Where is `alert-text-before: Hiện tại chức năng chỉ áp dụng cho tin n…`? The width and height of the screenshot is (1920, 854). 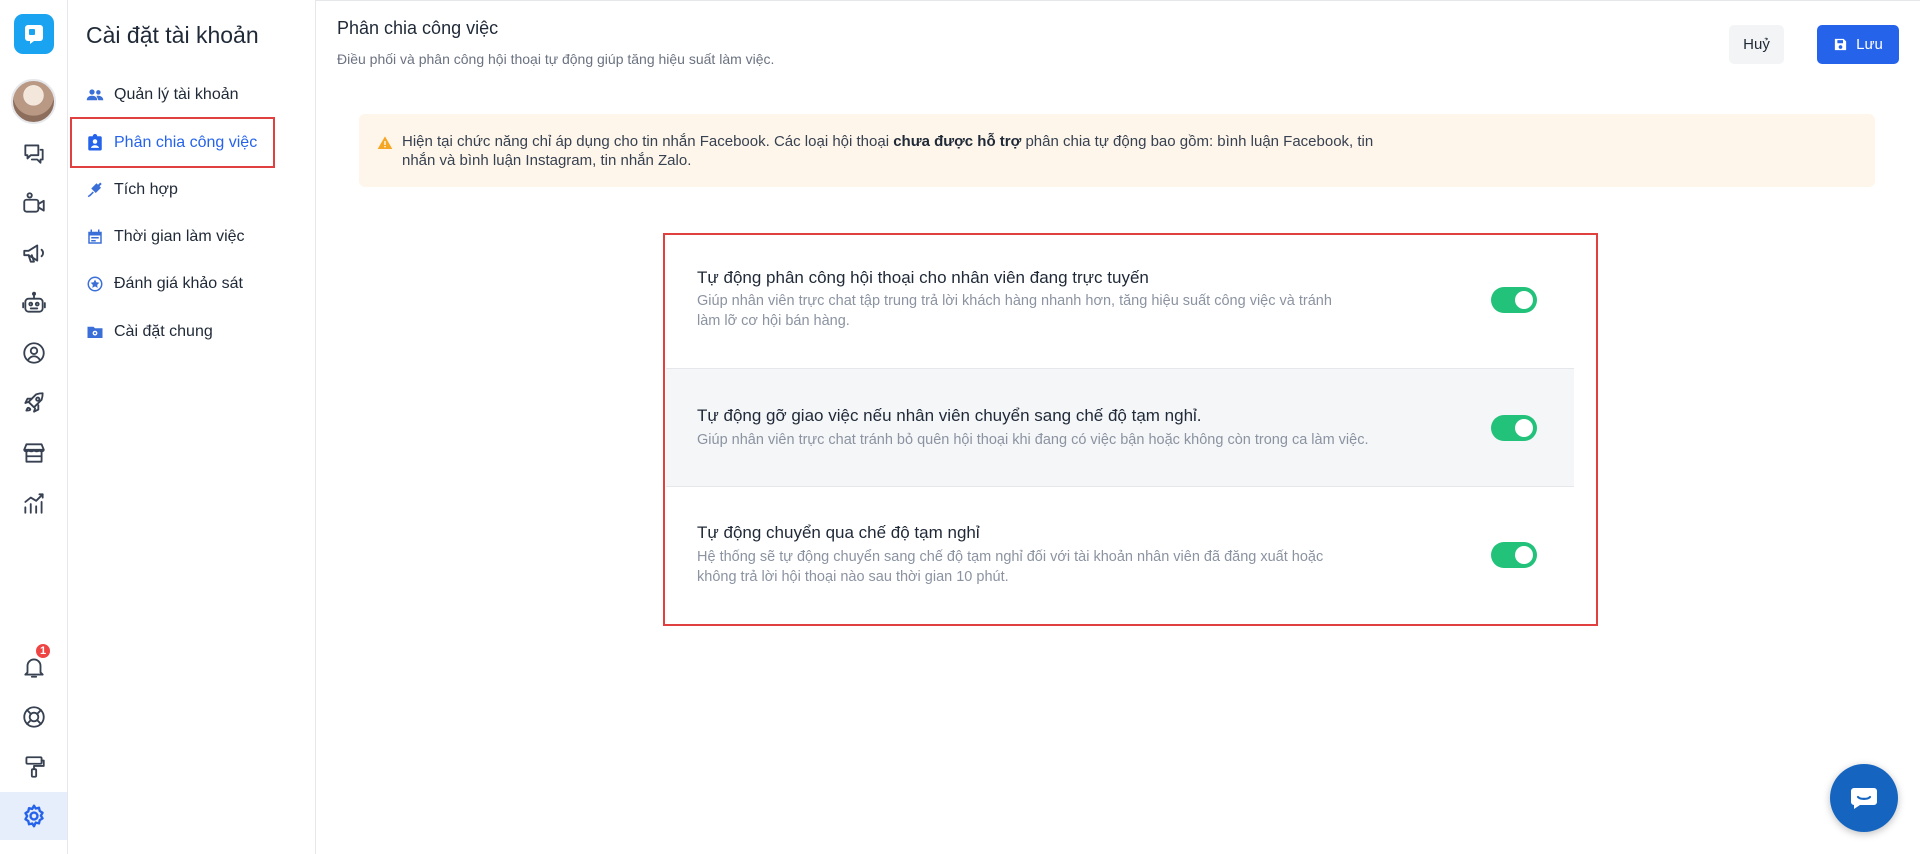
alert-text-before: Hiện tại chức năng chỉ áp dụng cho tin n… is located at coordinates (648, 141).